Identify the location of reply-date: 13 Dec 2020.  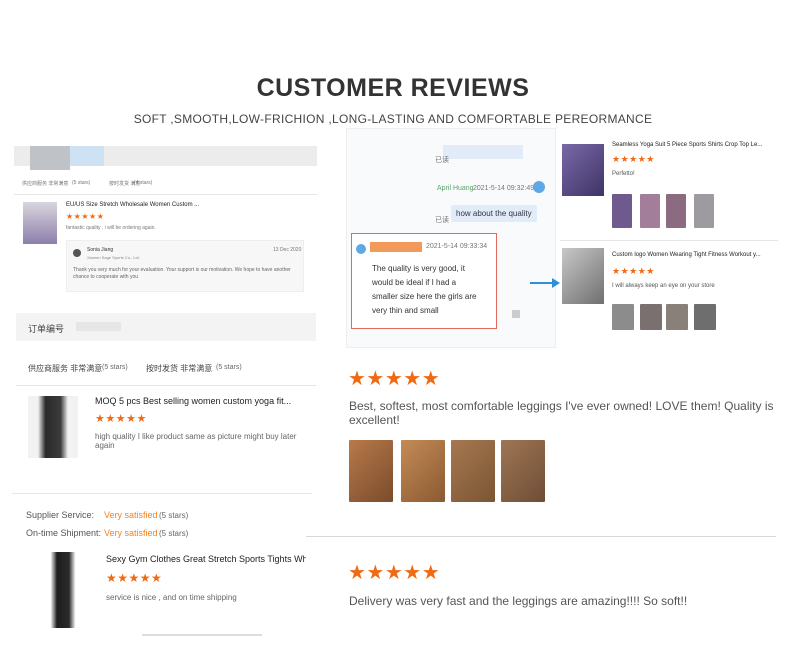
(287, 250).